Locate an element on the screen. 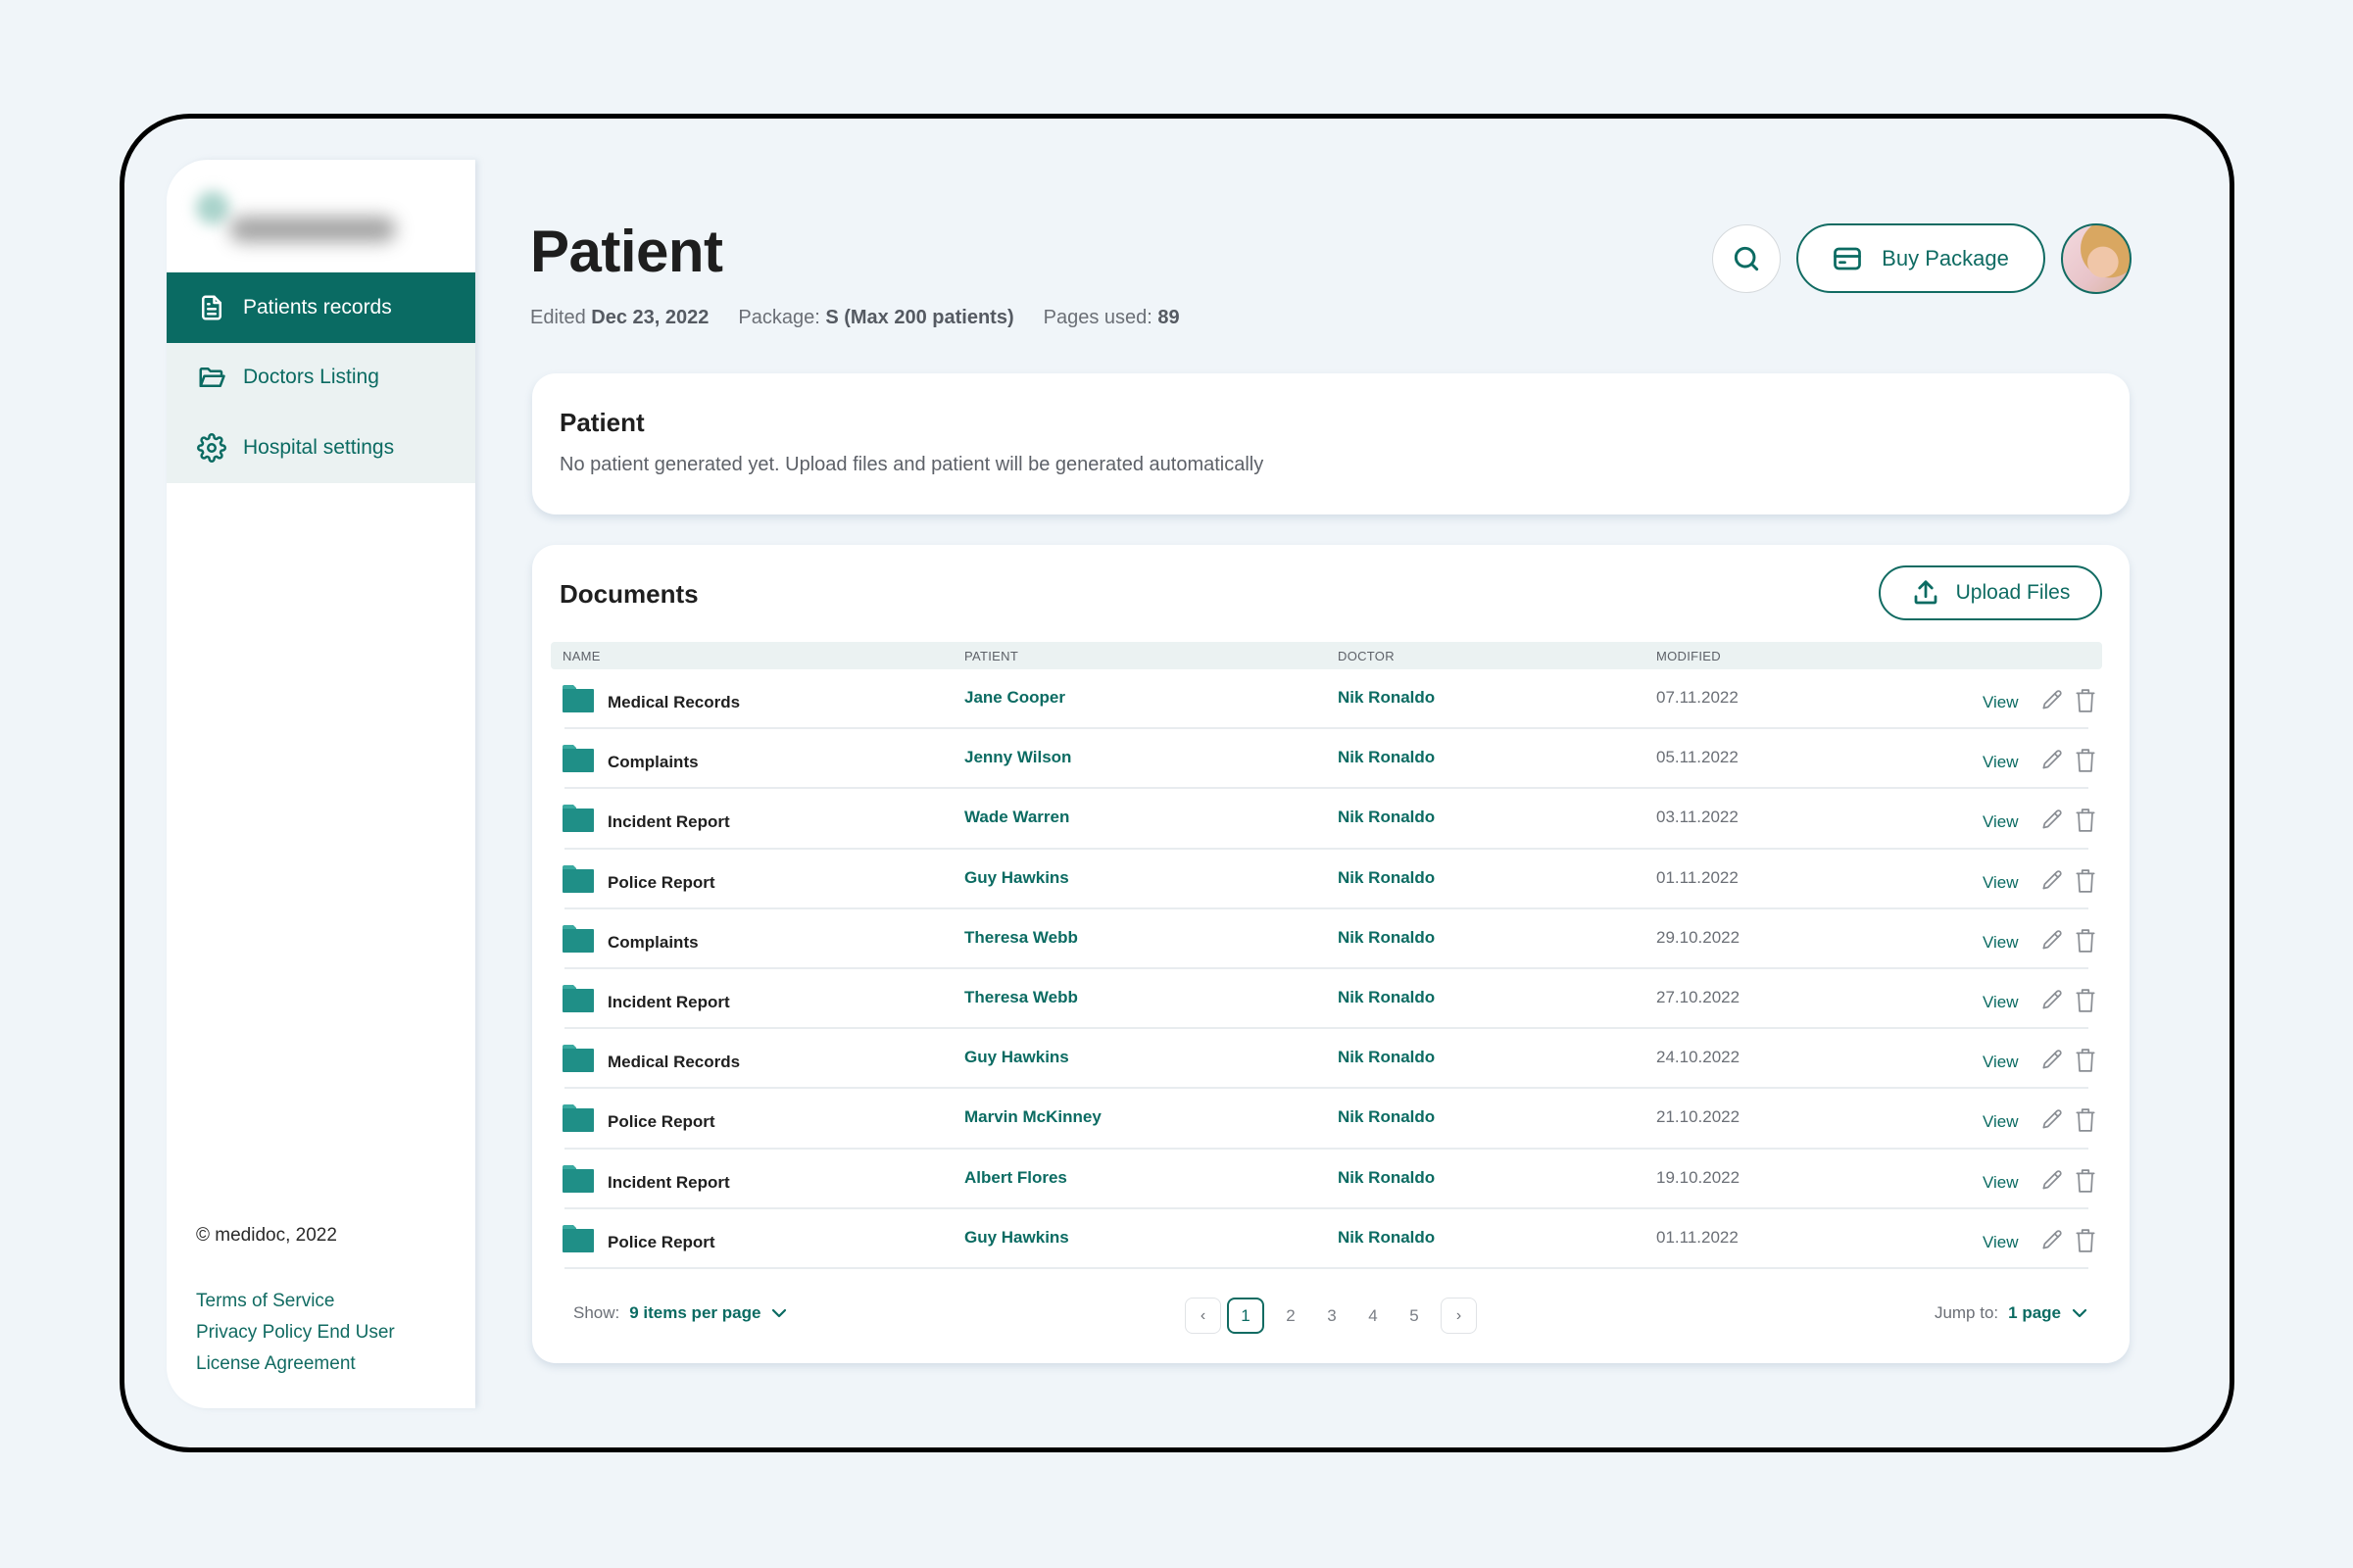  page-2-button: 2 is located at coordinates (1290, 1316).